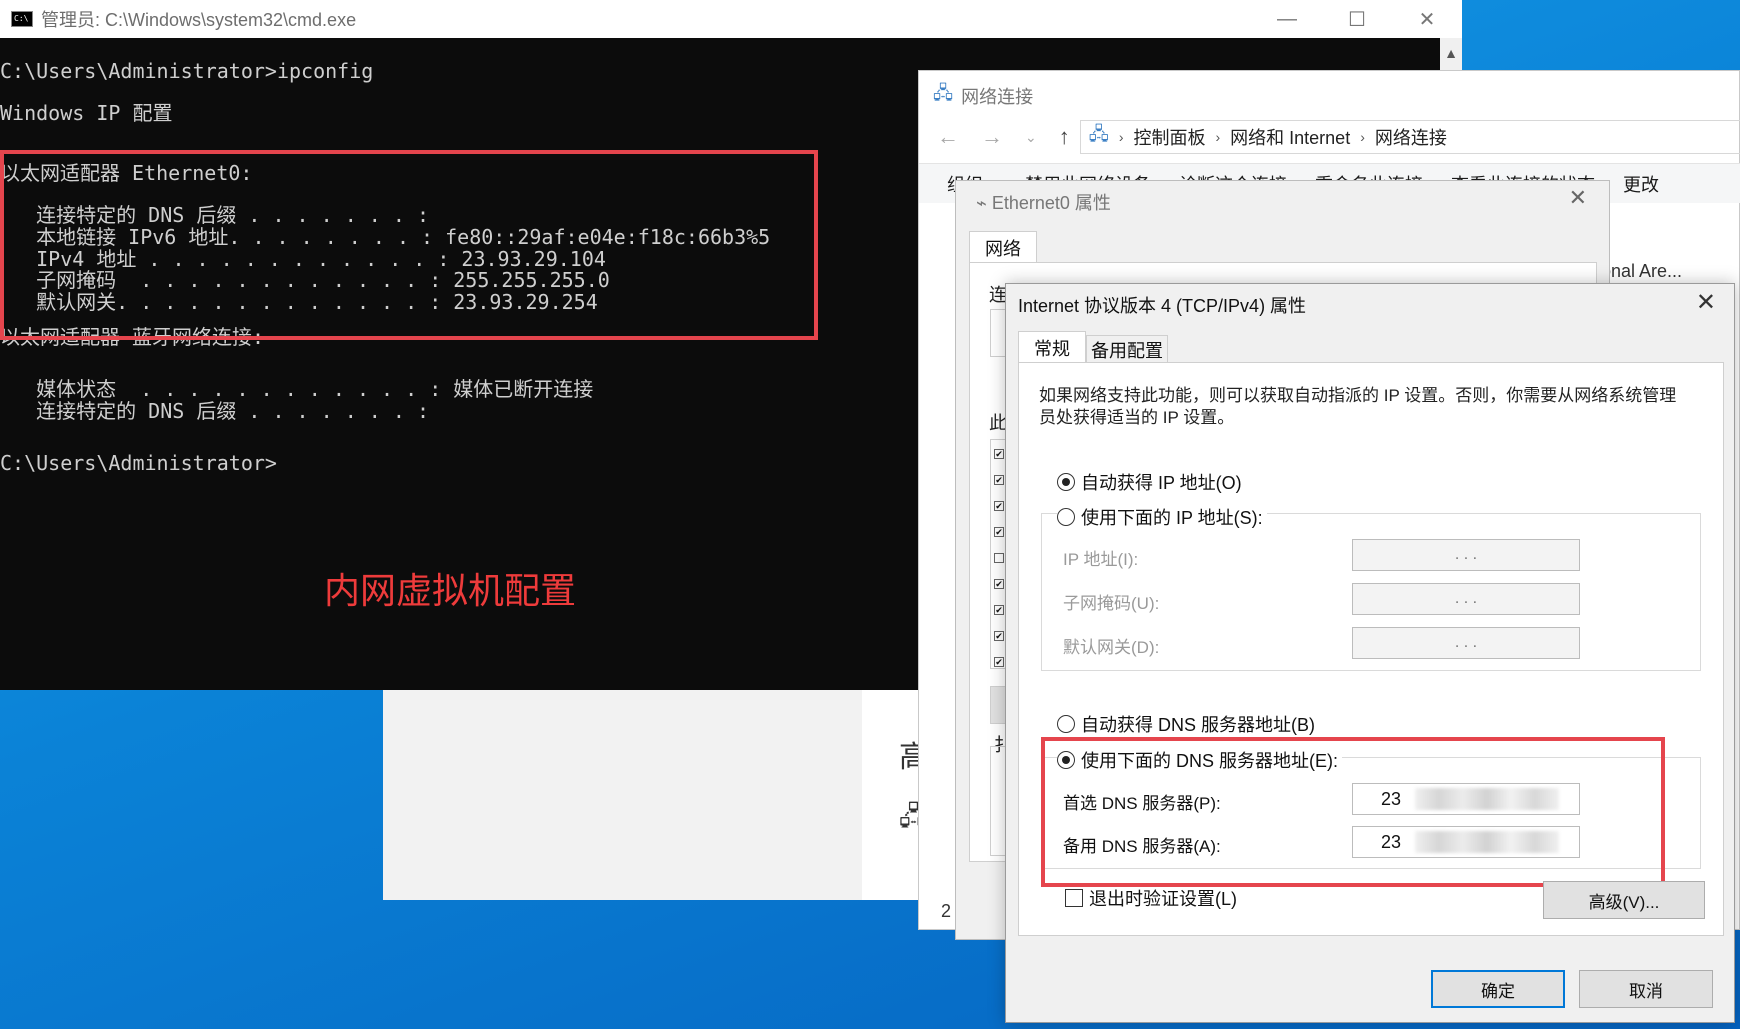 This screenshot has height=1029, width=1740. I want to click on breadcrumb-network-connections: 网络连接, so click(1411, 137).